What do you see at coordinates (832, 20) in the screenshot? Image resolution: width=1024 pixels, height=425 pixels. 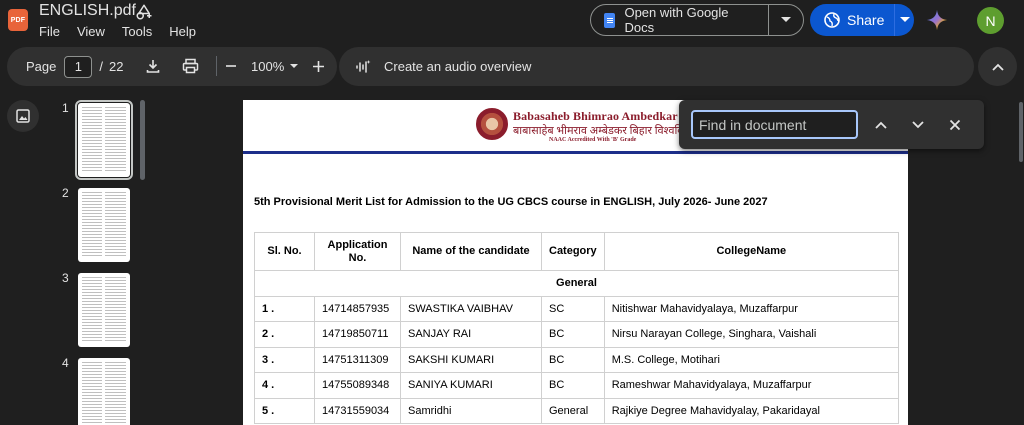 I see `globe-icon` at bounding box center [832, 20].